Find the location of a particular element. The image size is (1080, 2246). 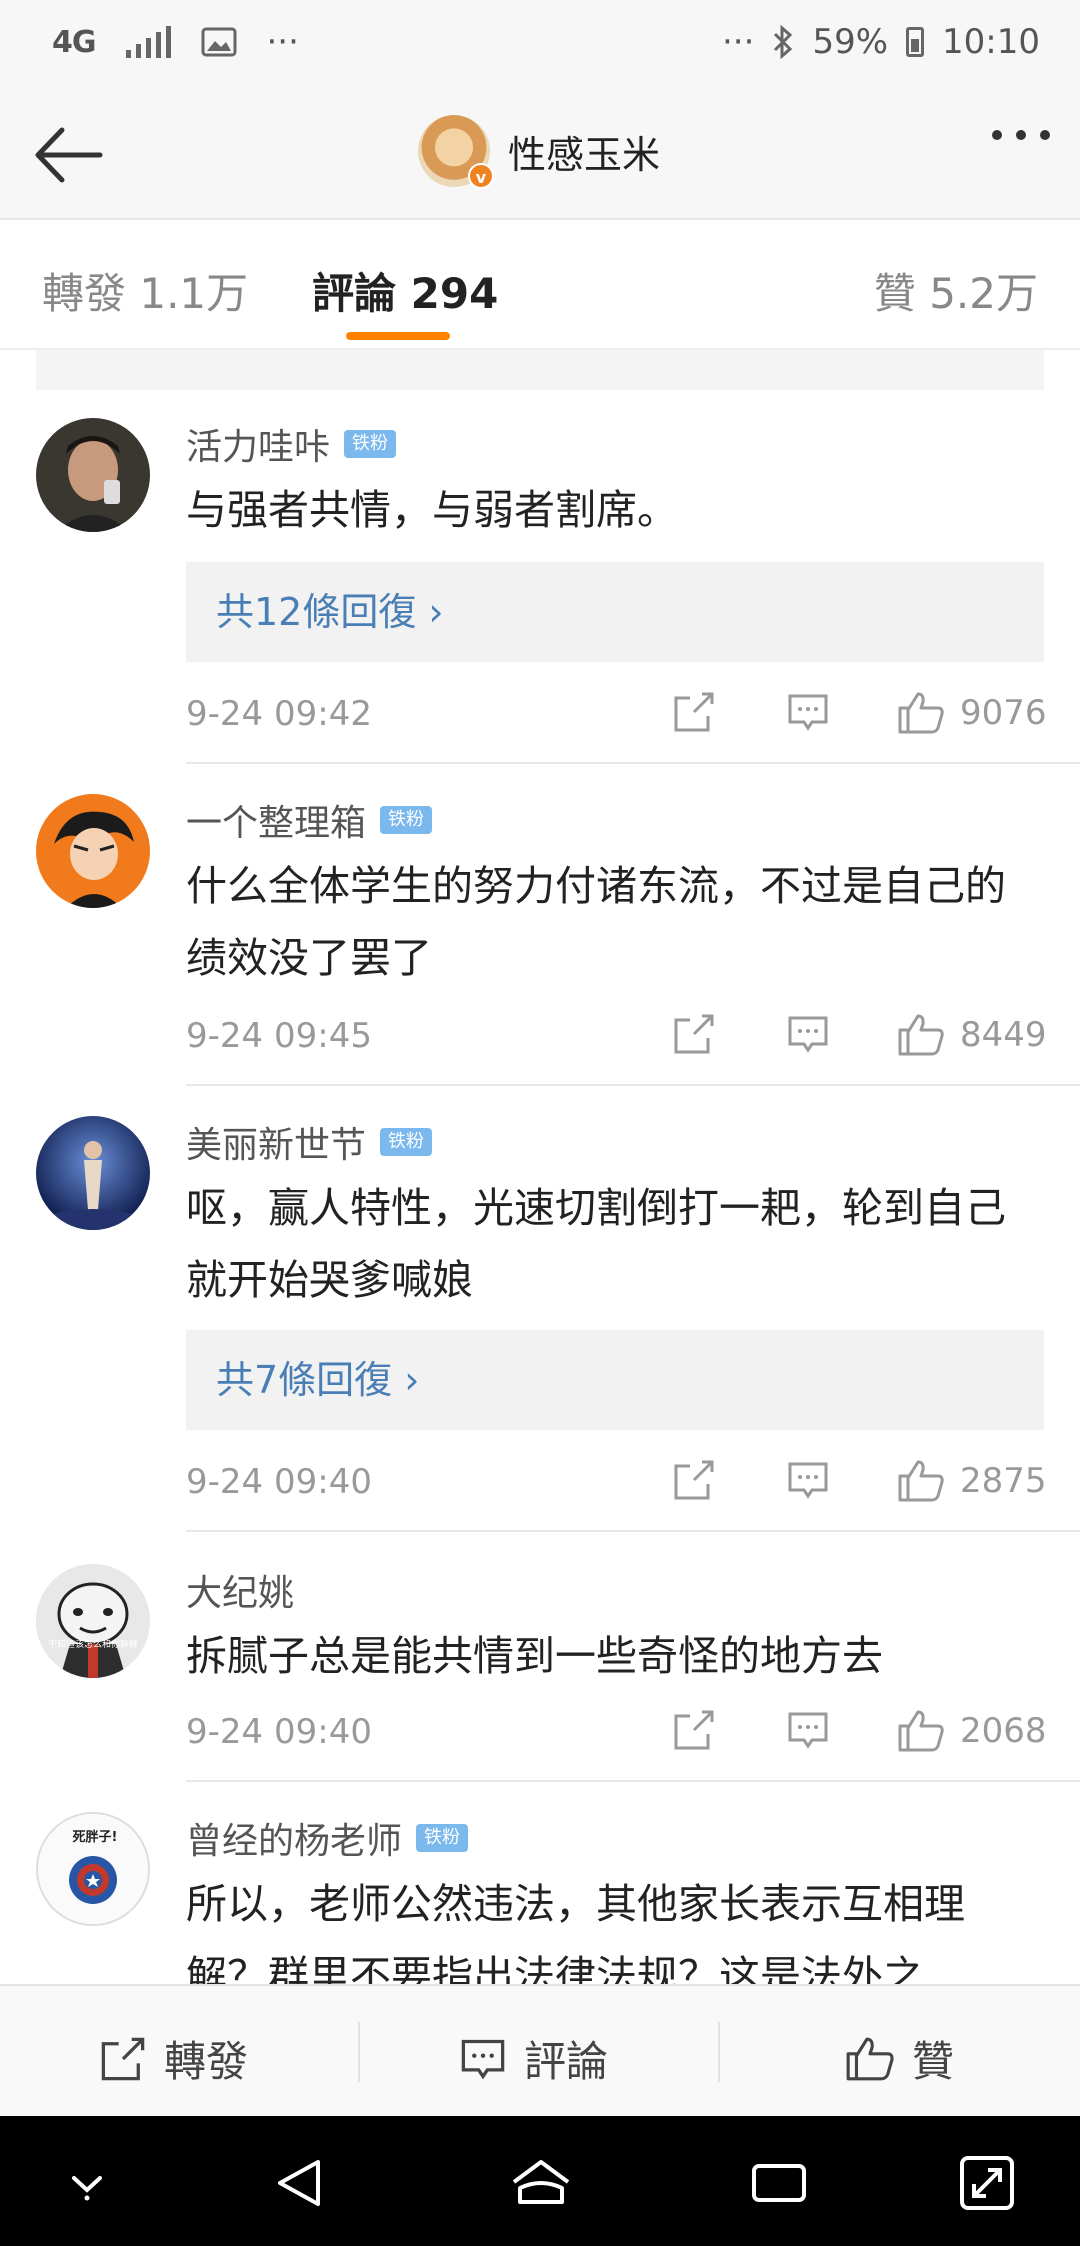

title-avatar: v is located at coordinates (456, 152).